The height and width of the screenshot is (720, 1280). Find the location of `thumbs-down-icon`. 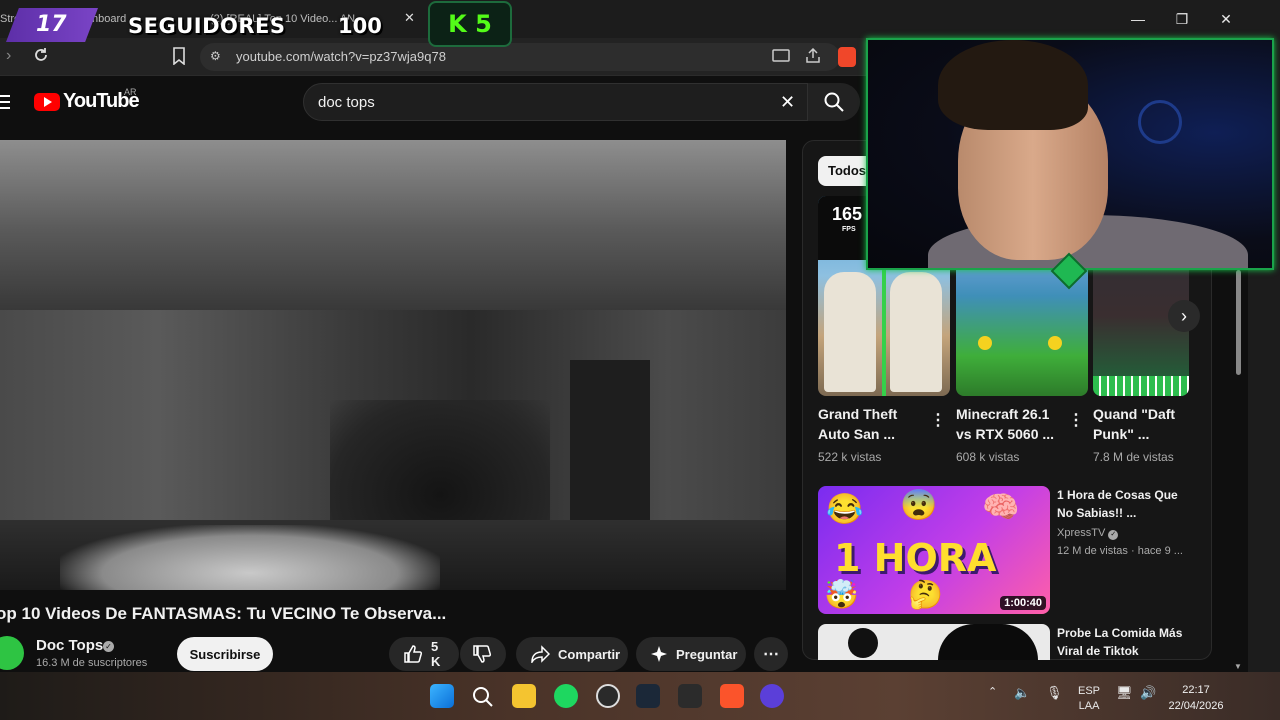

thumbs-down-icon is located at coordinates (482, 654).